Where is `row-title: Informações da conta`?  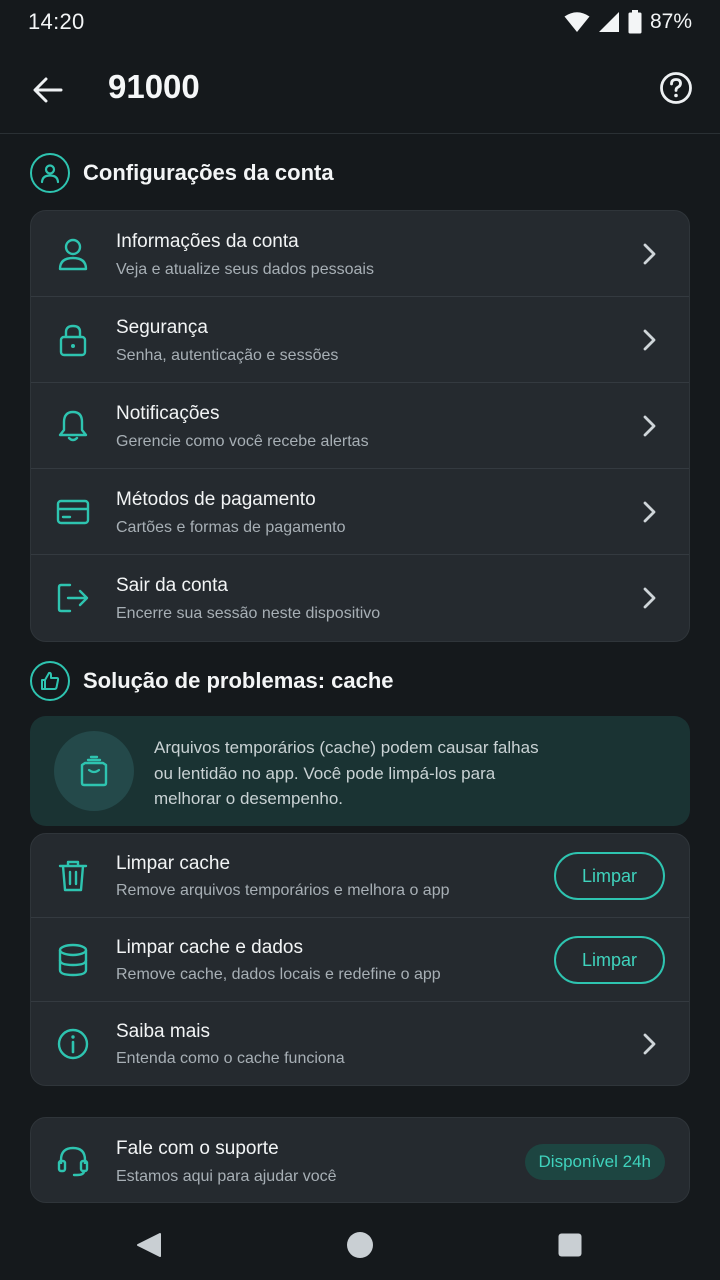 row-title: Informações da conta is located at coordinates (207, 241).